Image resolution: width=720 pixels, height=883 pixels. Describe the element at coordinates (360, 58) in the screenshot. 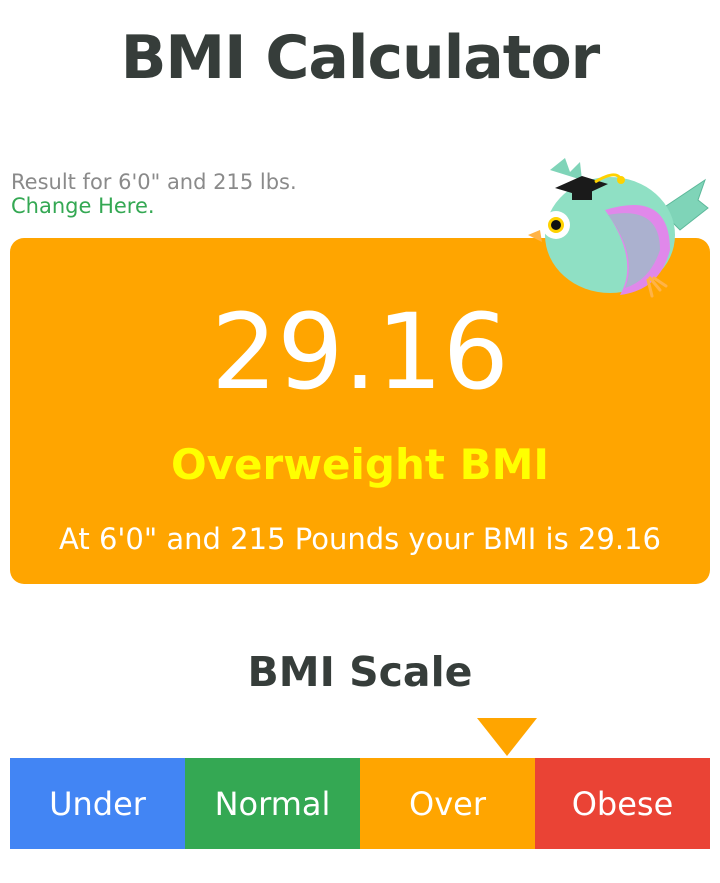

I see `page-title: BMI Calculator` at that location.